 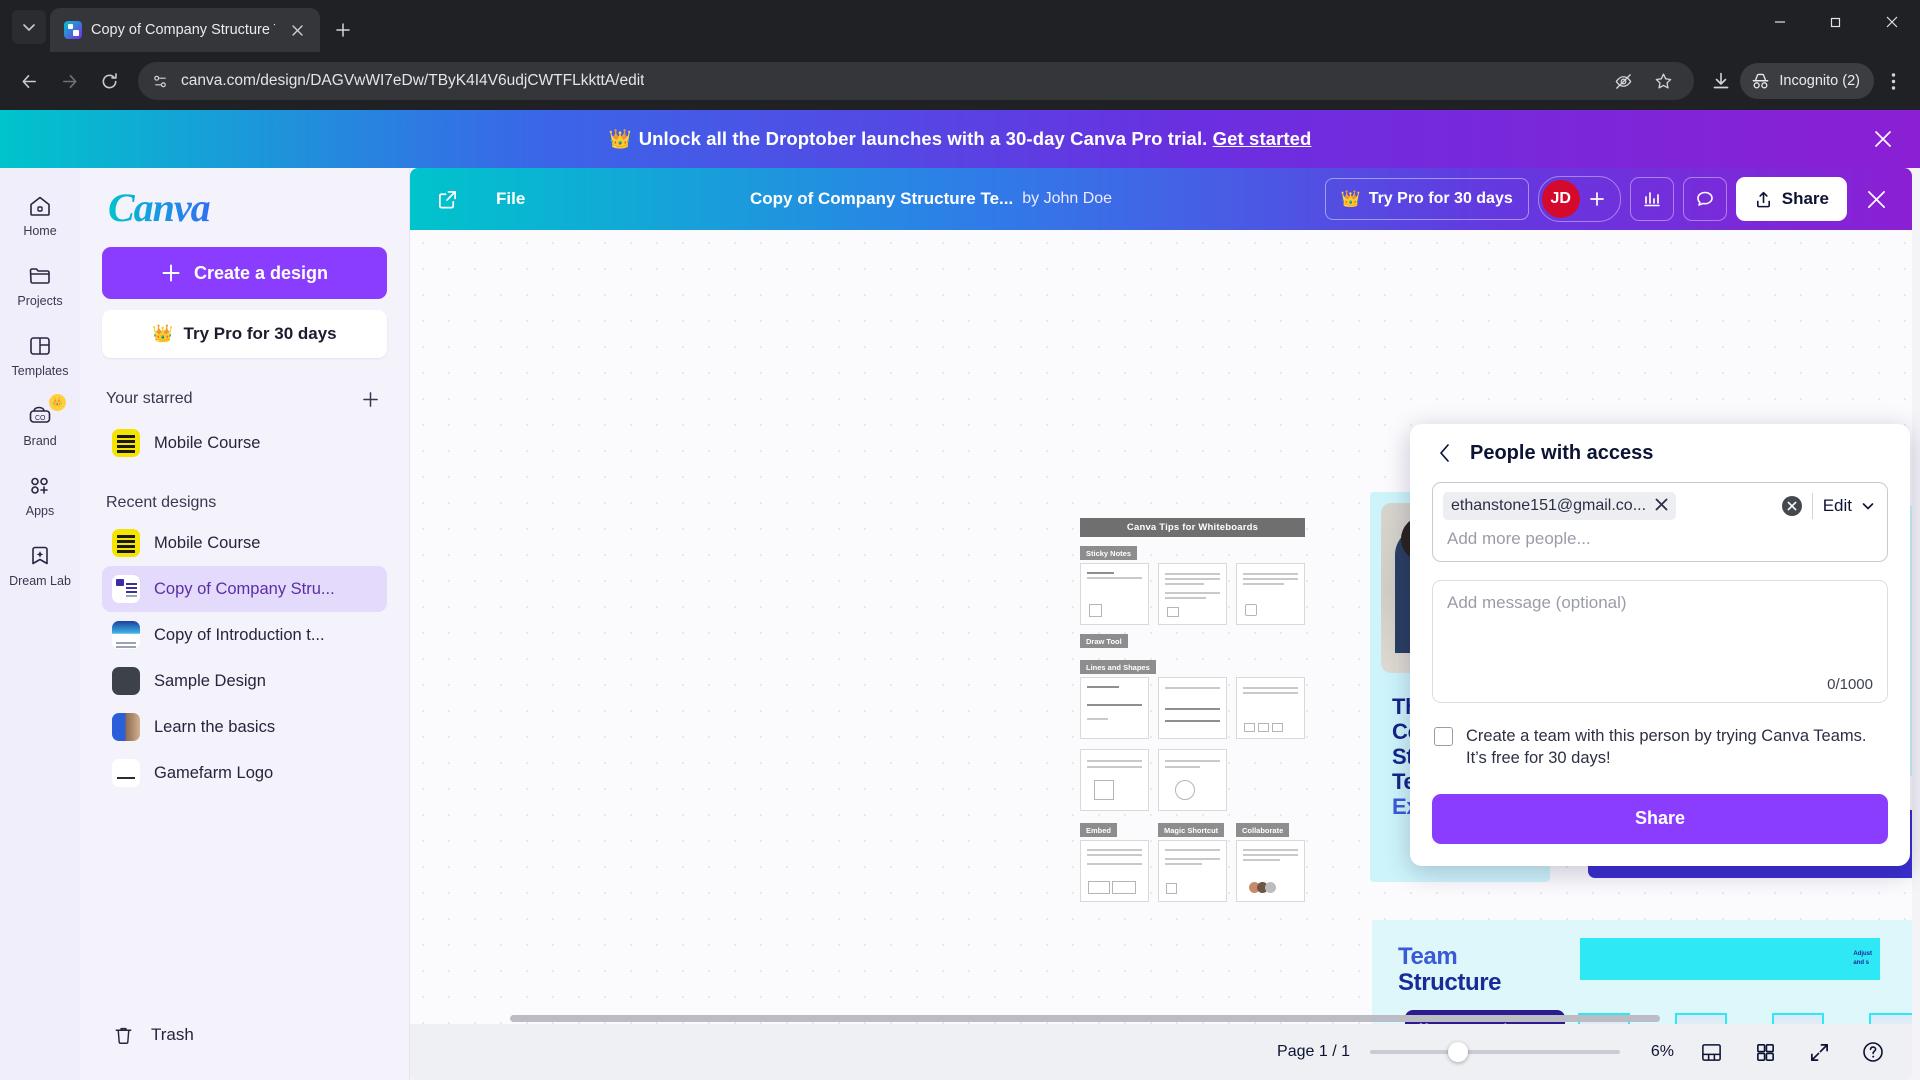 What do you see at coordinates (1426, 199) in the screenshot?
I see `try-pro-editor-button: 👑 Try Pro for 30 days` at bounding box center [1426, 199].